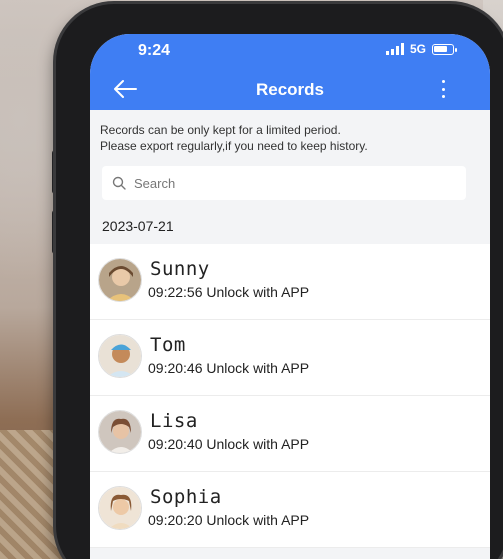 Image resolution: width=503 pixels, height=559 pixels. I want to click on search-box, so click(284, 183).